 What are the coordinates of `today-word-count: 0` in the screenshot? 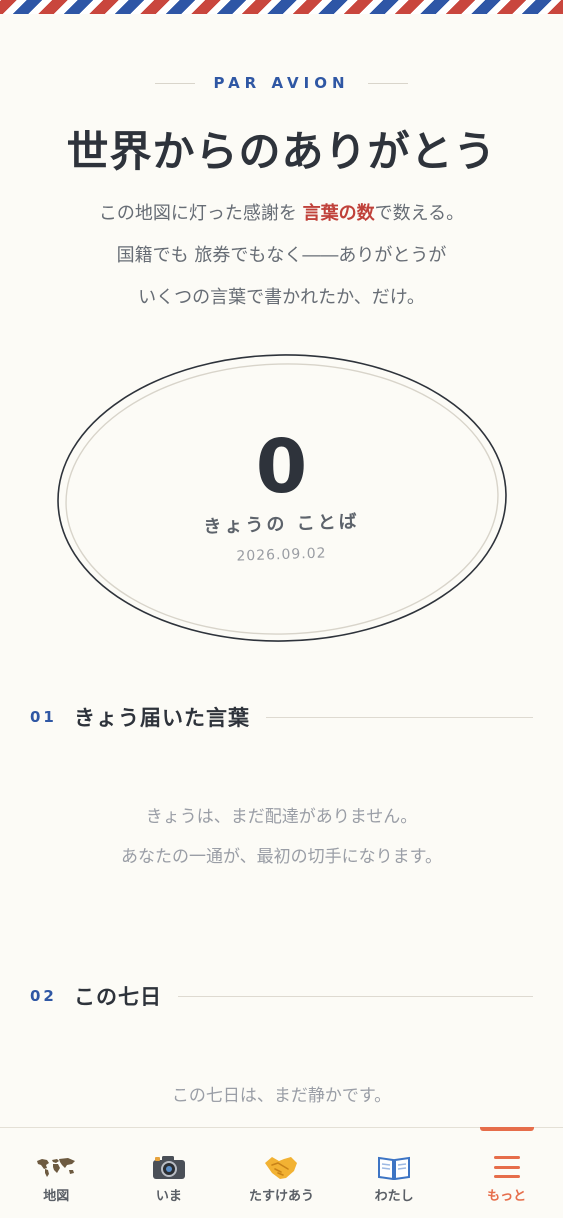 It's located at (281, 467).